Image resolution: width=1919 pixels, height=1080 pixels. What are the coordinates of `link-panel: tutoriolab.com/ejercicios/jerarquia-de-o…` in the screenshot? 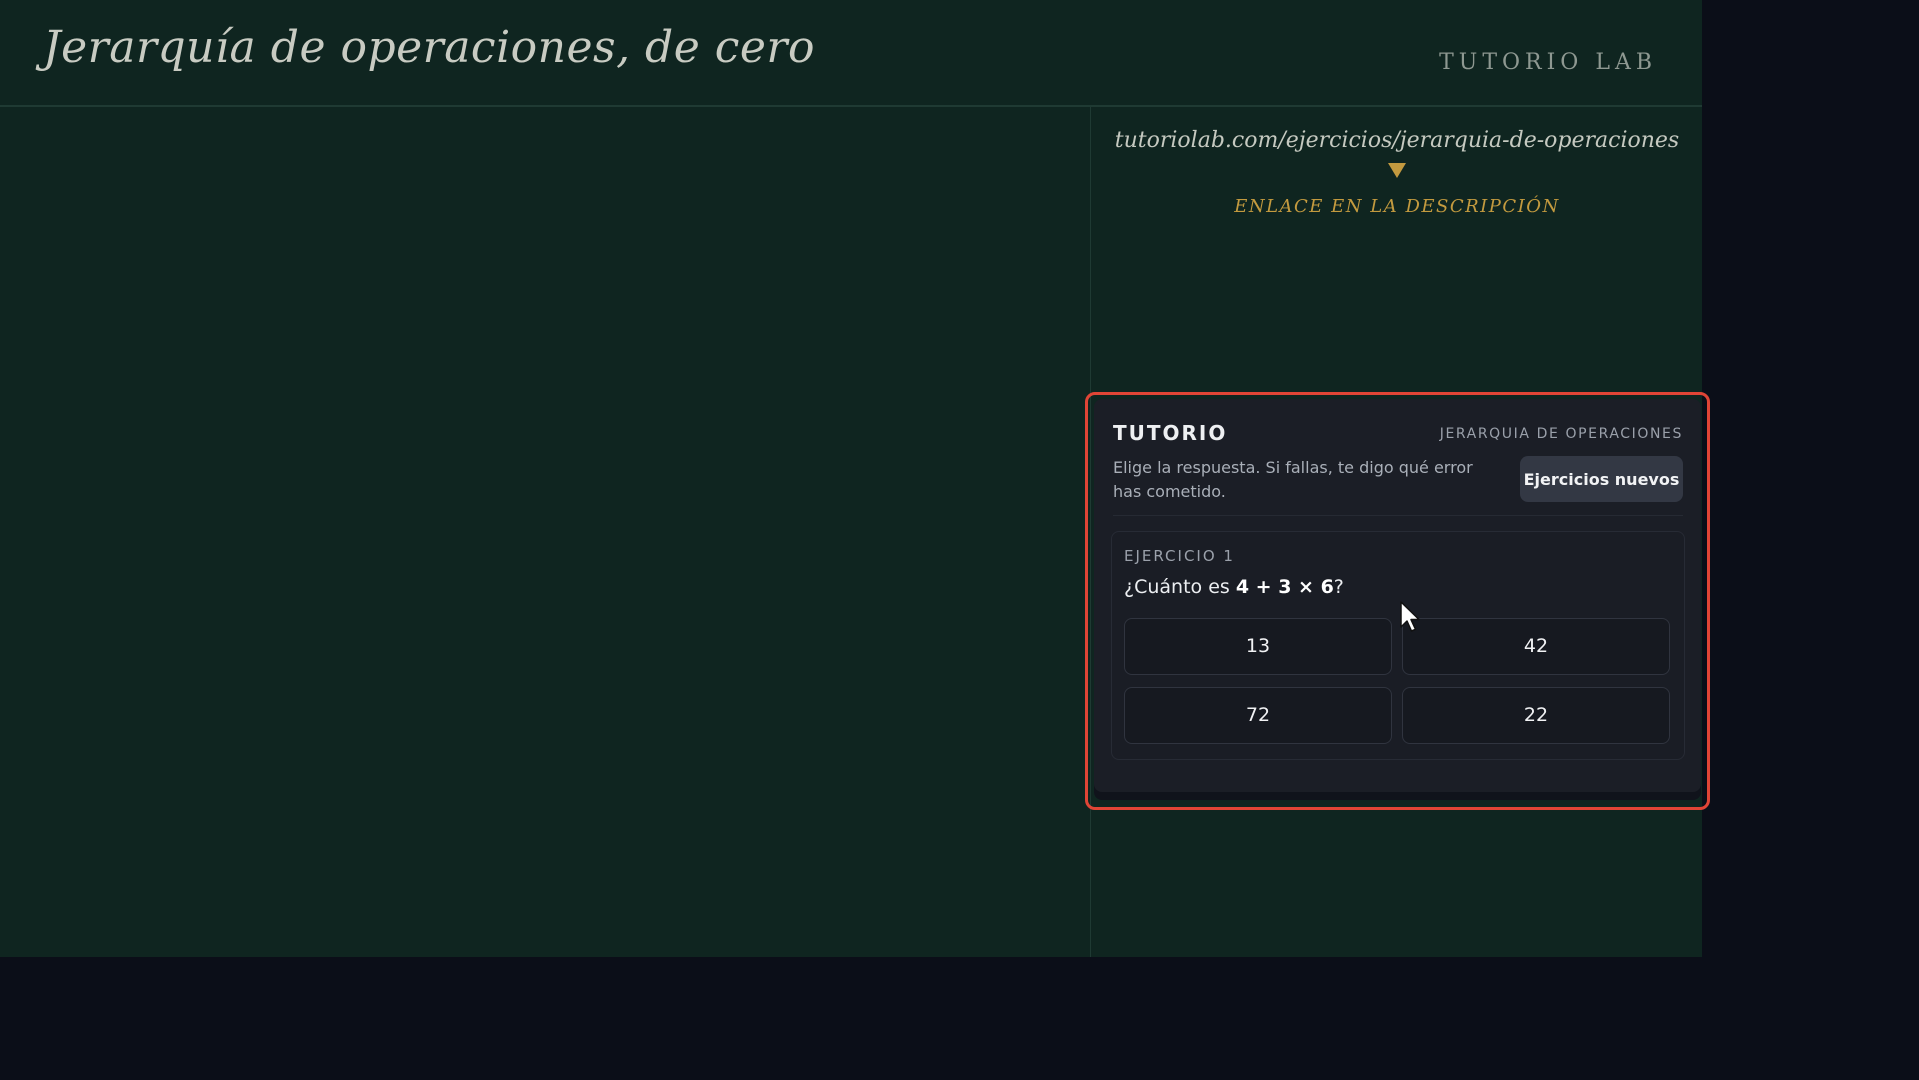 It's located at (1397, 172).